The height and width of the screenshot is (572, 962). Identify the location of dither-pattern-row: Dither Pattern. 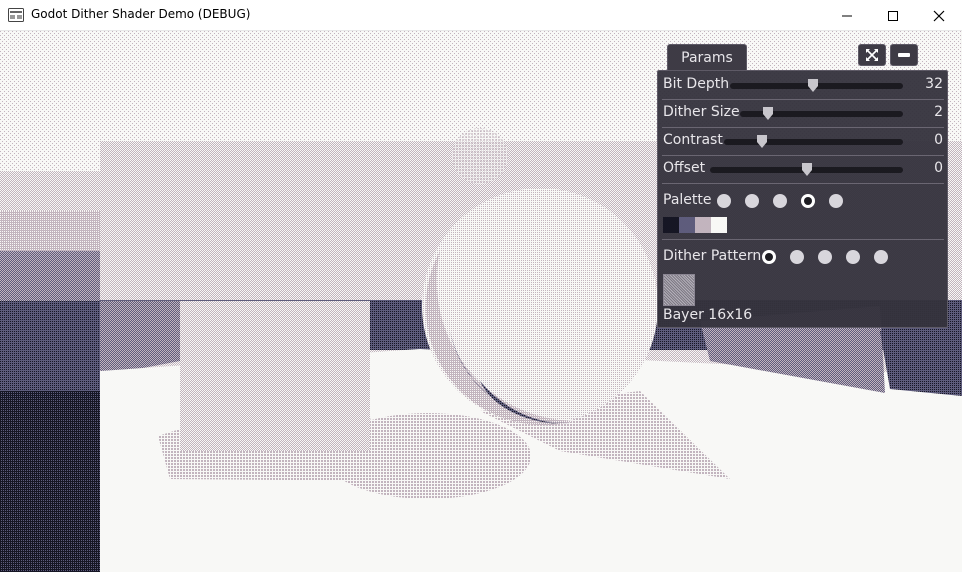
(802, 257).